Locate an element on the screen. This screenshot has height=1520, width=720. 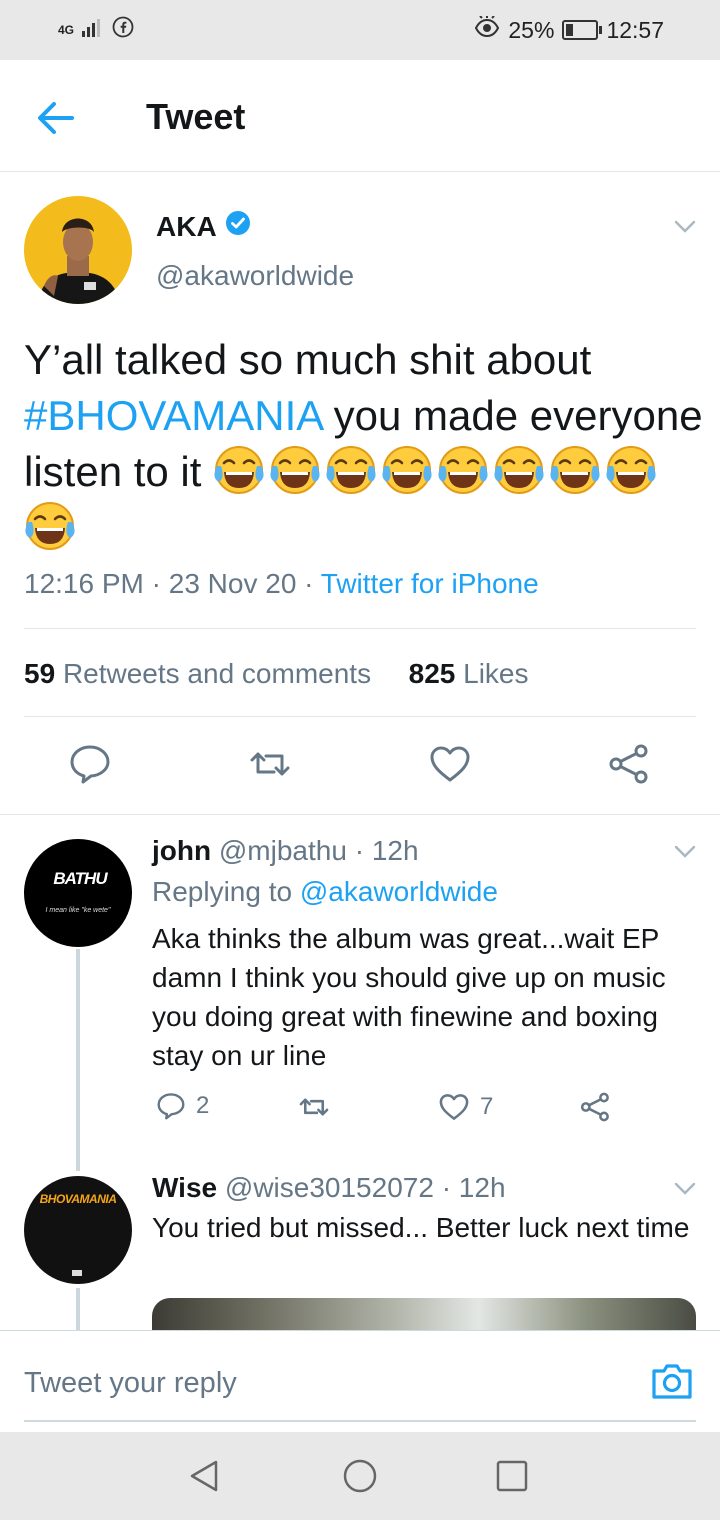
author-name: AKA is located at coordinates (203, 226).